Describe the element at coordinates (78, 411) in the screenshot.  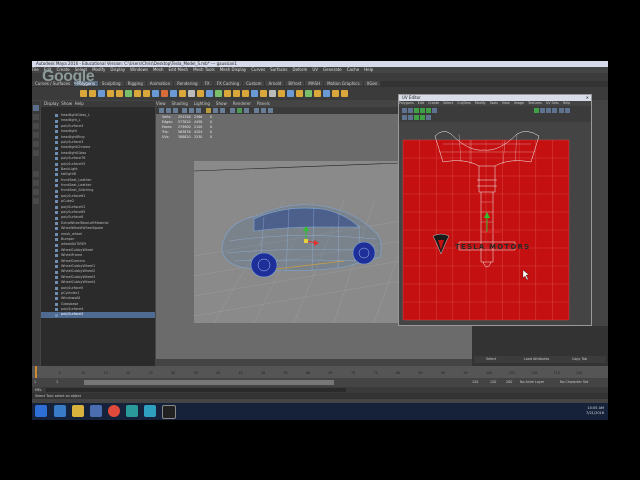
I see `file-explorer-icon` at that location.